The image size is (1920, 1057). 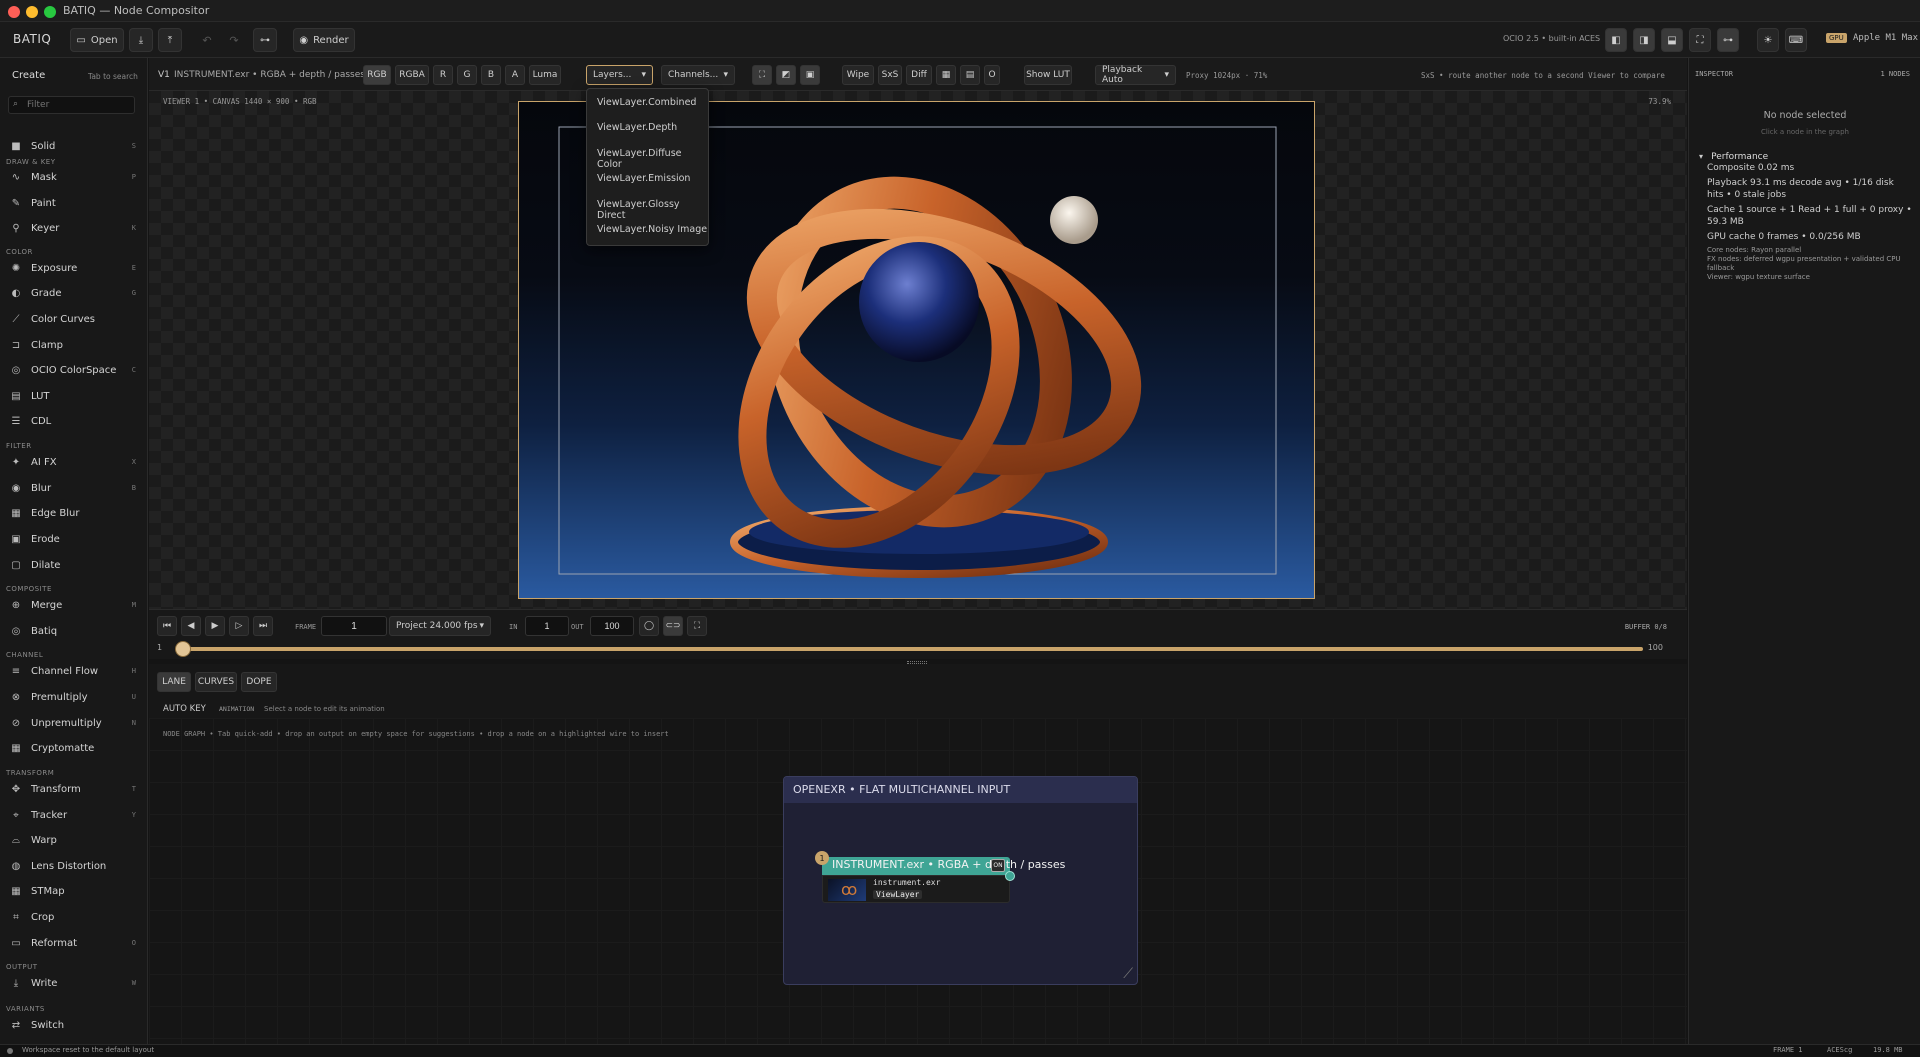 I want to click on layer-option-combined: ViewLayer.Combined, so click(x=646, y=102).